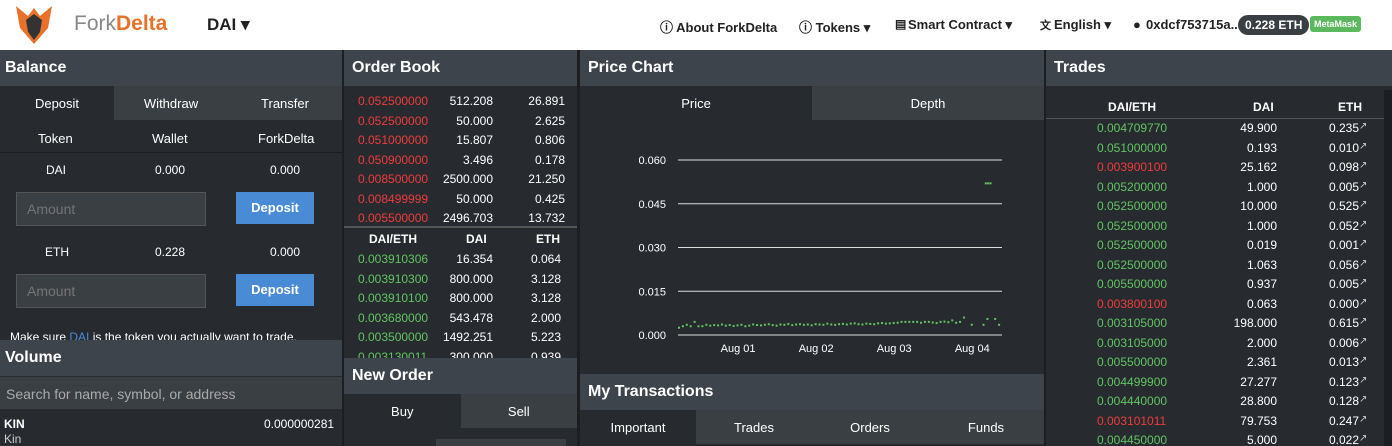  What do you see at coordinates (1258, 420) in the screenshot?
I see `trade-amount: 79.753` at bounding box center [1258, 420].